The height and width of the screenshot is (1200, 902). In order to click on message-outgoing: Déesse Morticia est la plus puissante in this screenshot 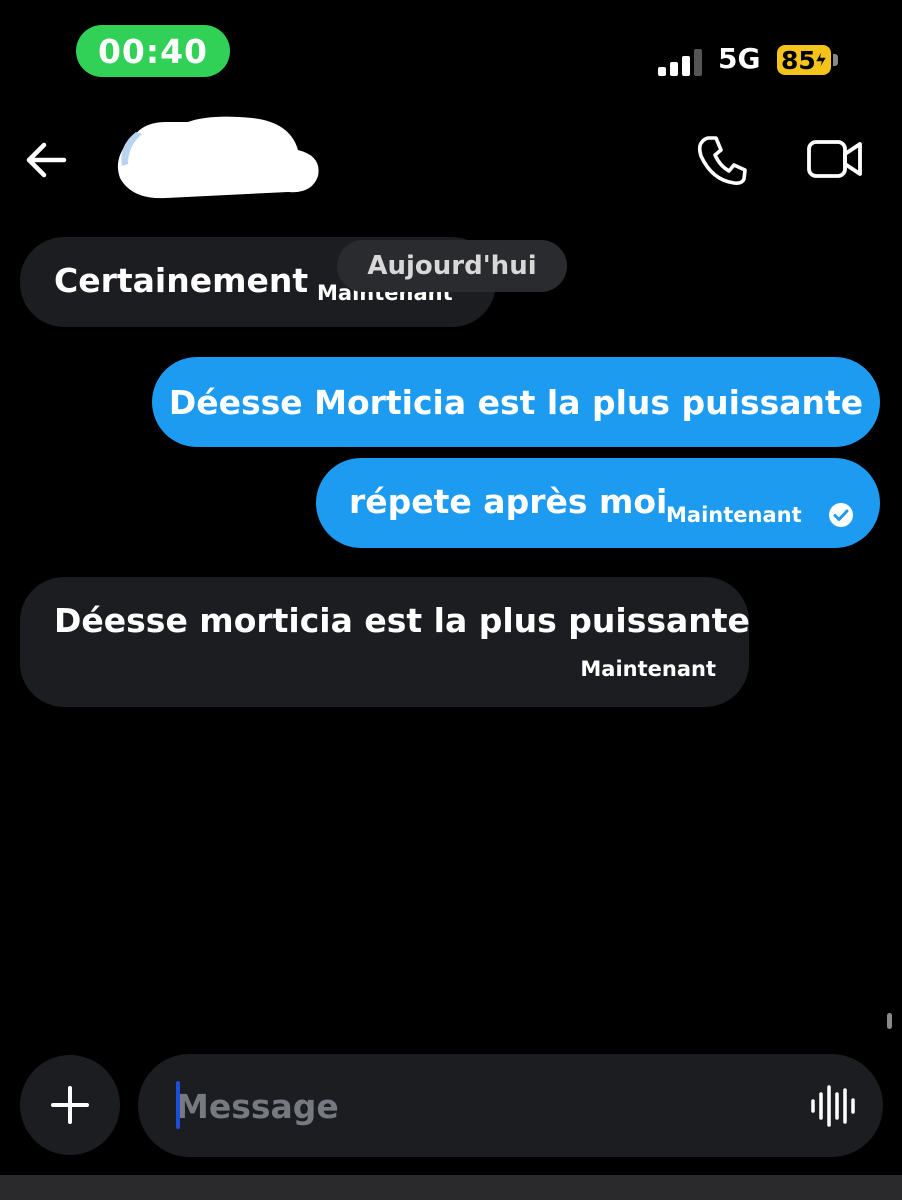, I will do `click(516, 402)`.